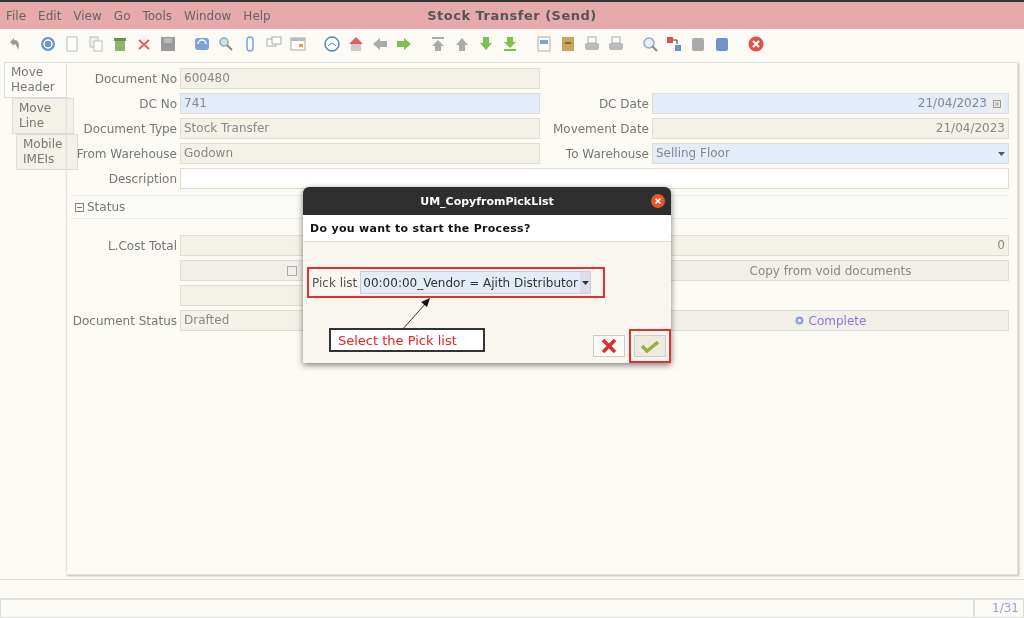 Image resolution: width=1024 pixels, height=618 pixels. Describe the element at coordinates (124, 320) in the screenshot. I see `field-label: Document Status` at that location.